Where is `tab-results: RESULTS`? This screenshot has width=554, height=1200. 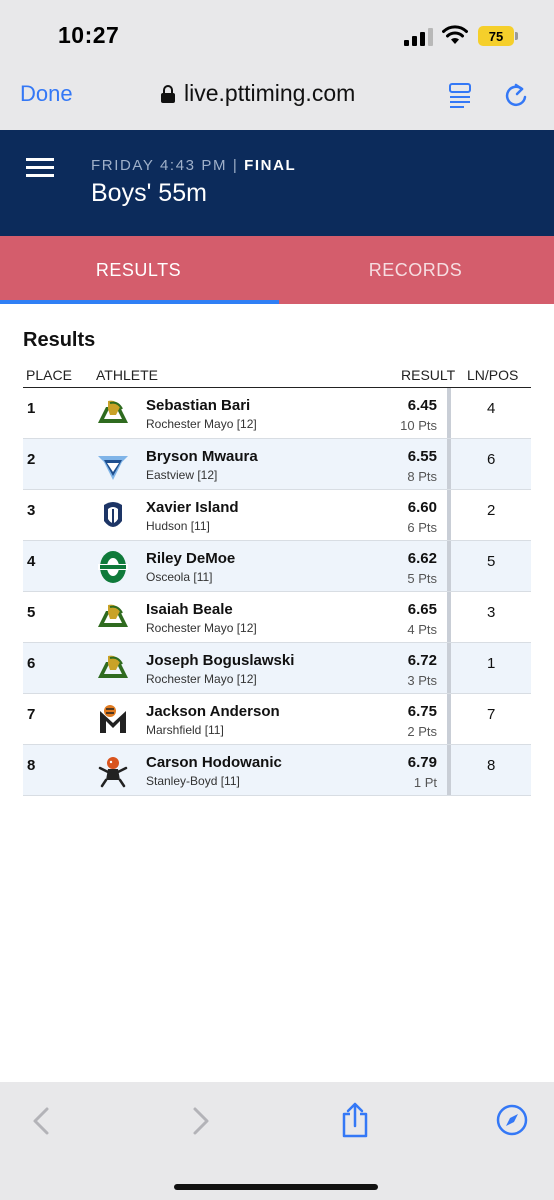
tab-results: RESULTS is located at coordinates (138, 270).